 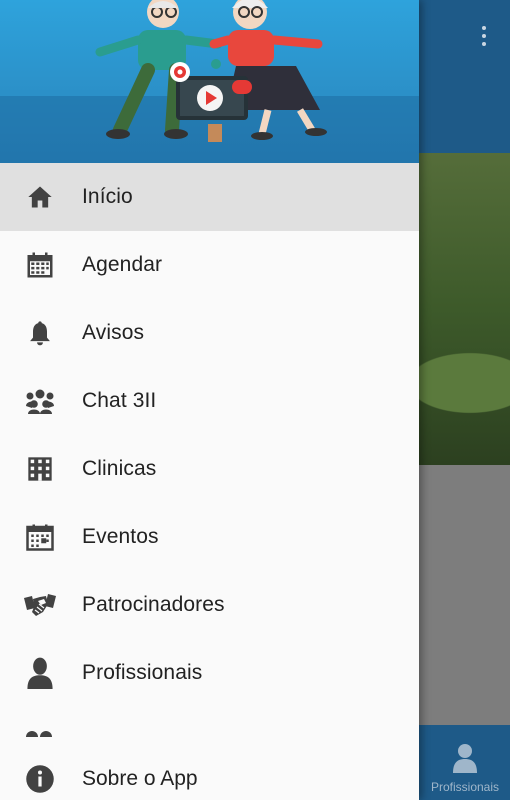 I want to click on menu-item-label: Avisos, so click(x=113, y=332).